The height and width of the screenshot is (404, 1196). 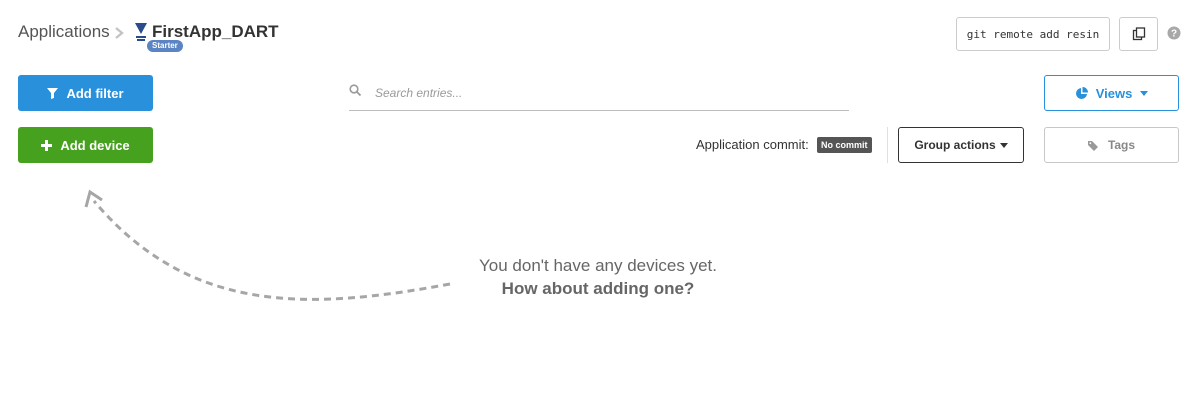 I want to click on add-filter-label: Add filter, so click(x=95, y=93).